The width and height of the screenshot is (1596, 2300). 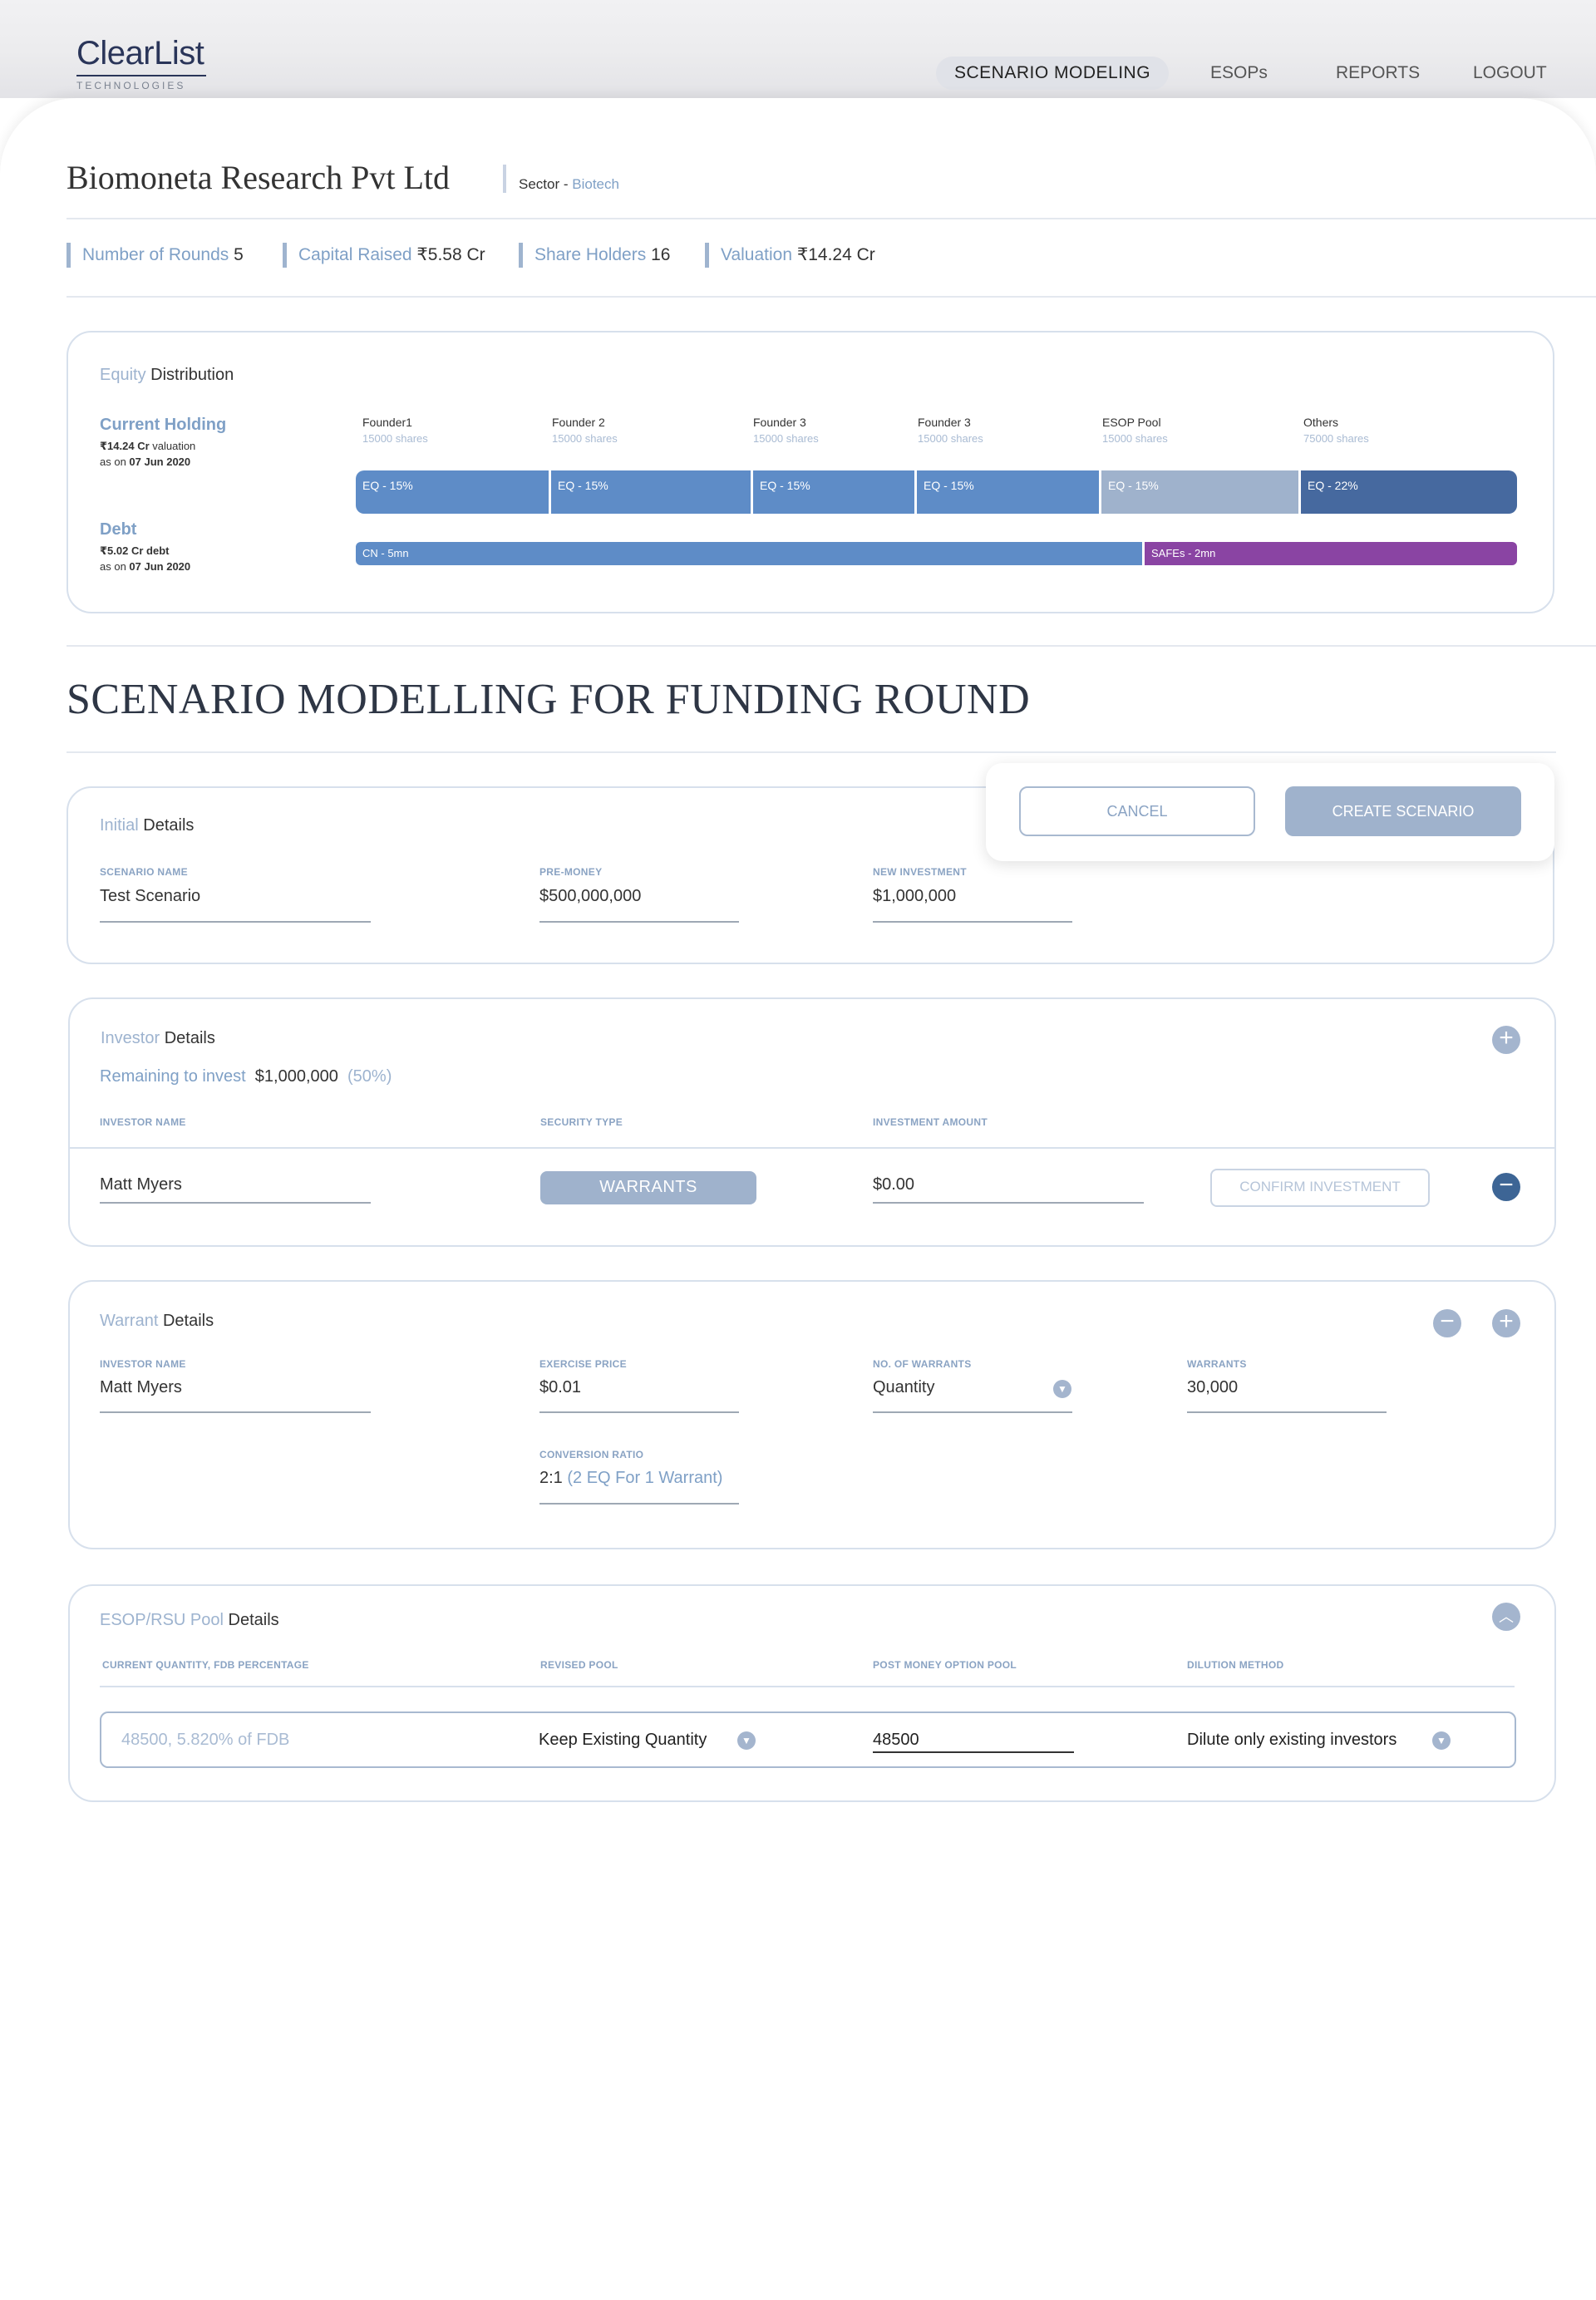 What do you see at coordinates (1409, 492) in the screenshot?
I see `equity-bar-segment: EQ - 22%` at bounding box center [1409, 492].